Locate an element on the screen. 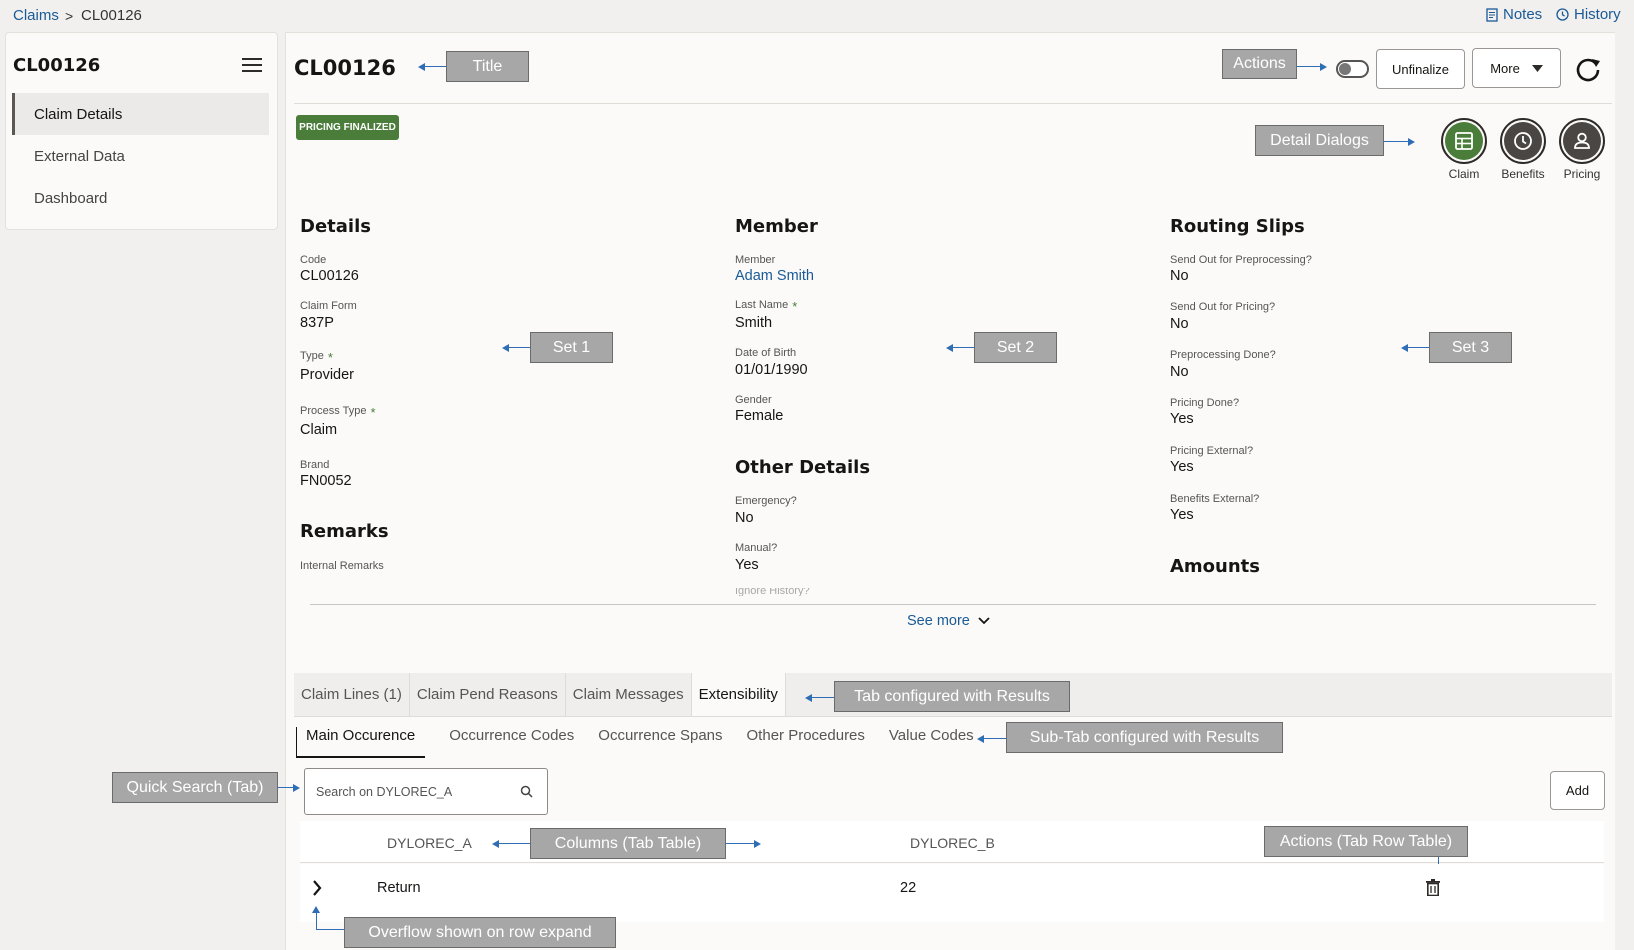  sidebar-item-dashboard: Dashboard is located at coordinates (140, 198).